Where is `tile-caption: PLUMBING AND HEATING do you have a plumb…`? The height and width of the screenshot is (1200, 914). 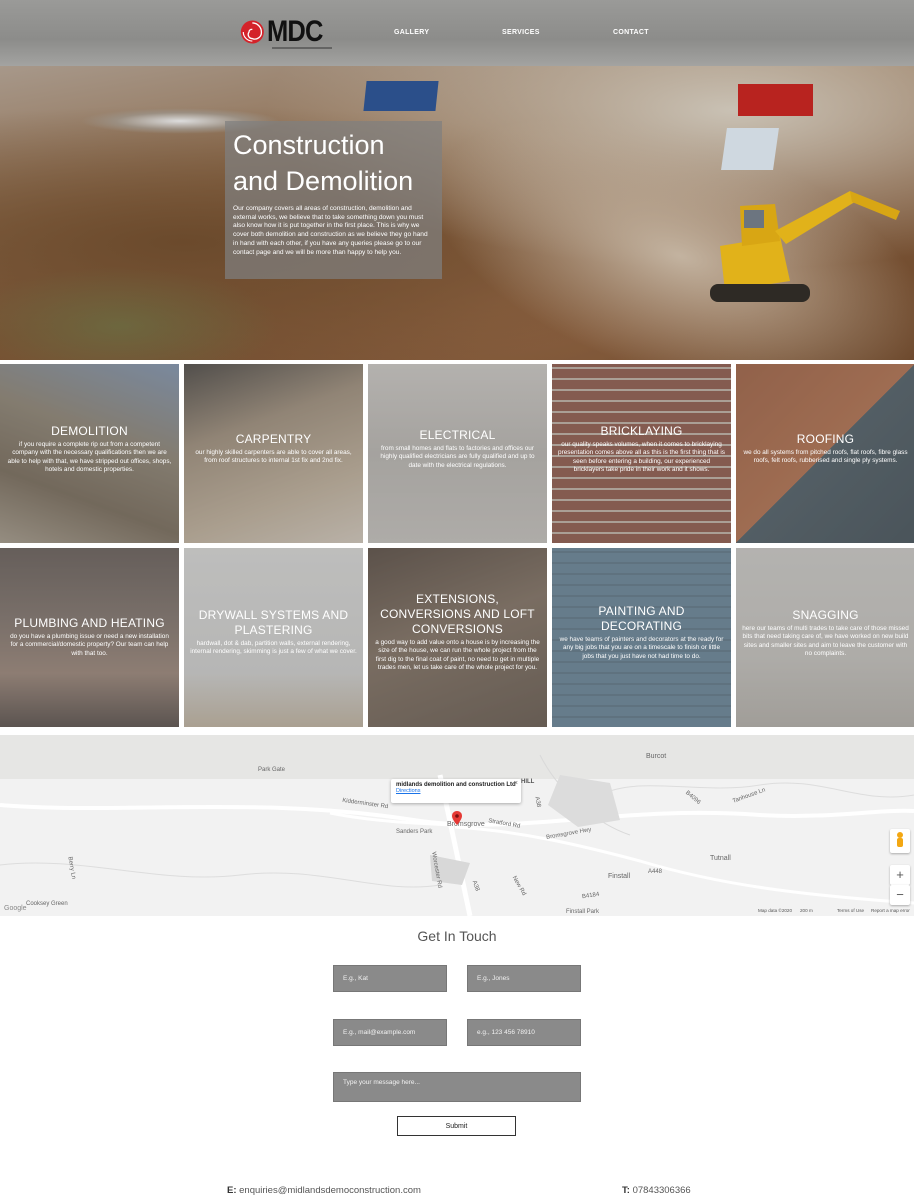
tile-caption: PLUMBING AND HEATING do you have a plumb… is located at coordinates (89, 637).